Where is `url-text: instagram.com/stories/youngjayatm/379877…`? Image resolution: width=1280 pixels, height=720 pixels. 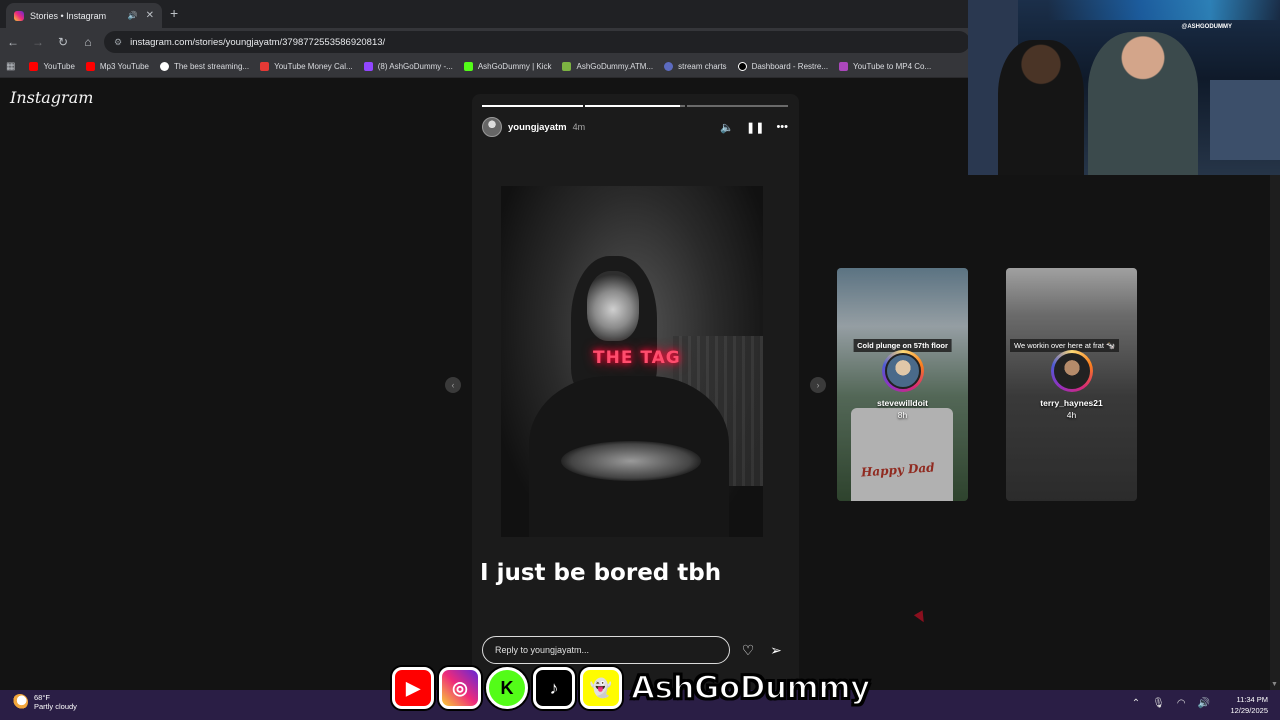
url-text: instagram.com/stories/youngjayatm/379877… is located at coordinates (258, 42).